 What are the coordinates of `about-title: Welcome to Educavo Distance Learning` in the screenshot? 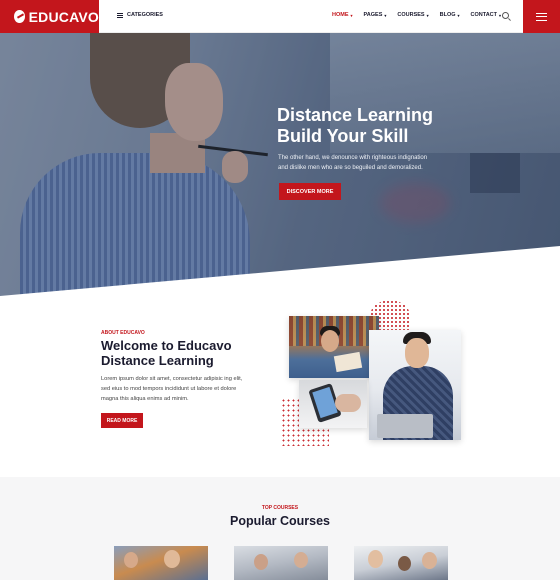 It's located at (186, 353).